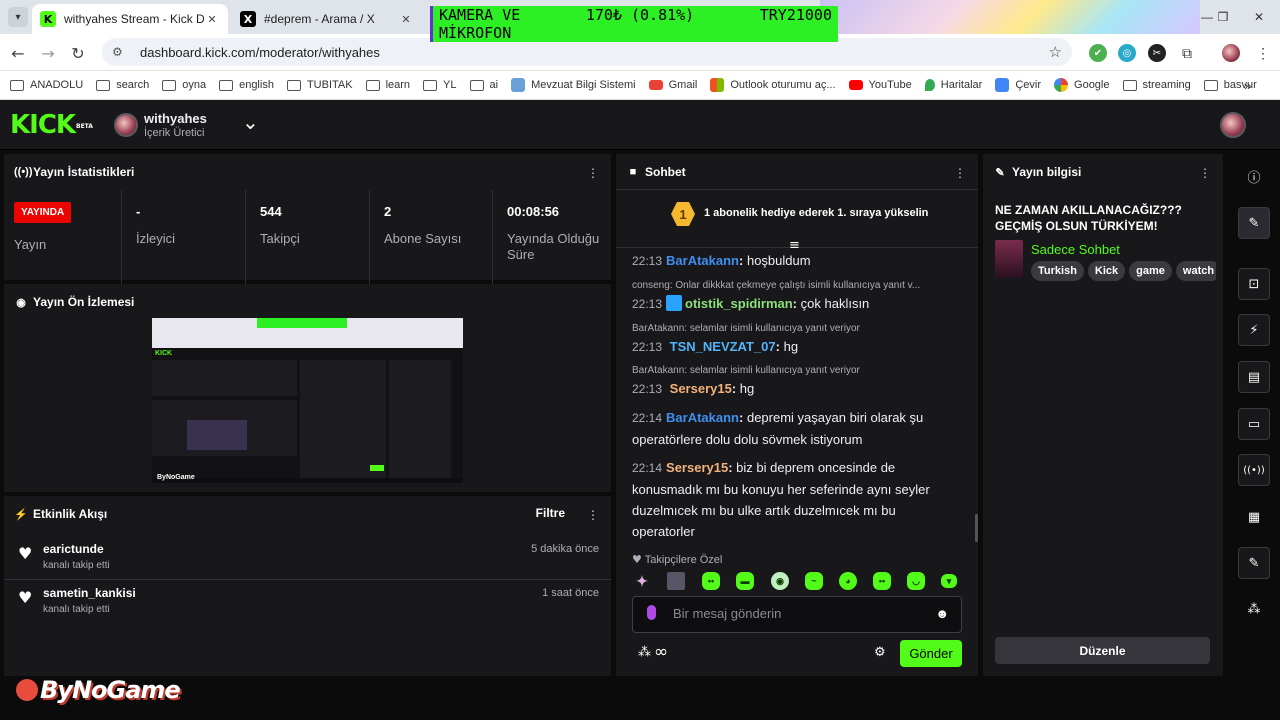 Image resolution: width=1280 pixels, height=720 pixels. I want to click on tab-kick-dashboard: K withyahes Stream - Kick Dashbo ✕, so click(130, 19).